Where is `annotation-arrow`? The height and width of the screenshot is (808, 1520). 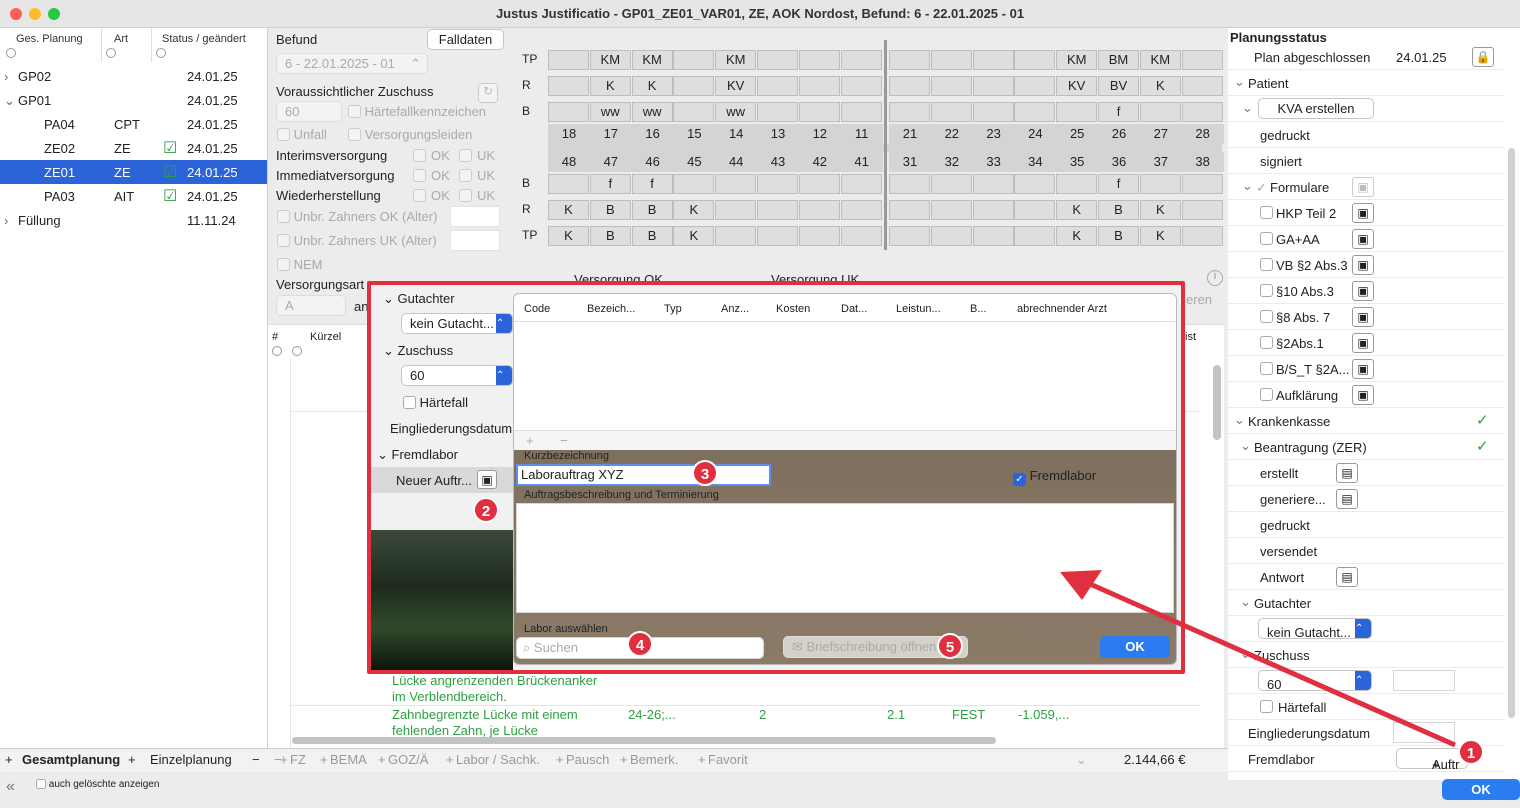
annotation-arrow is located at coordinates (1258, 659).